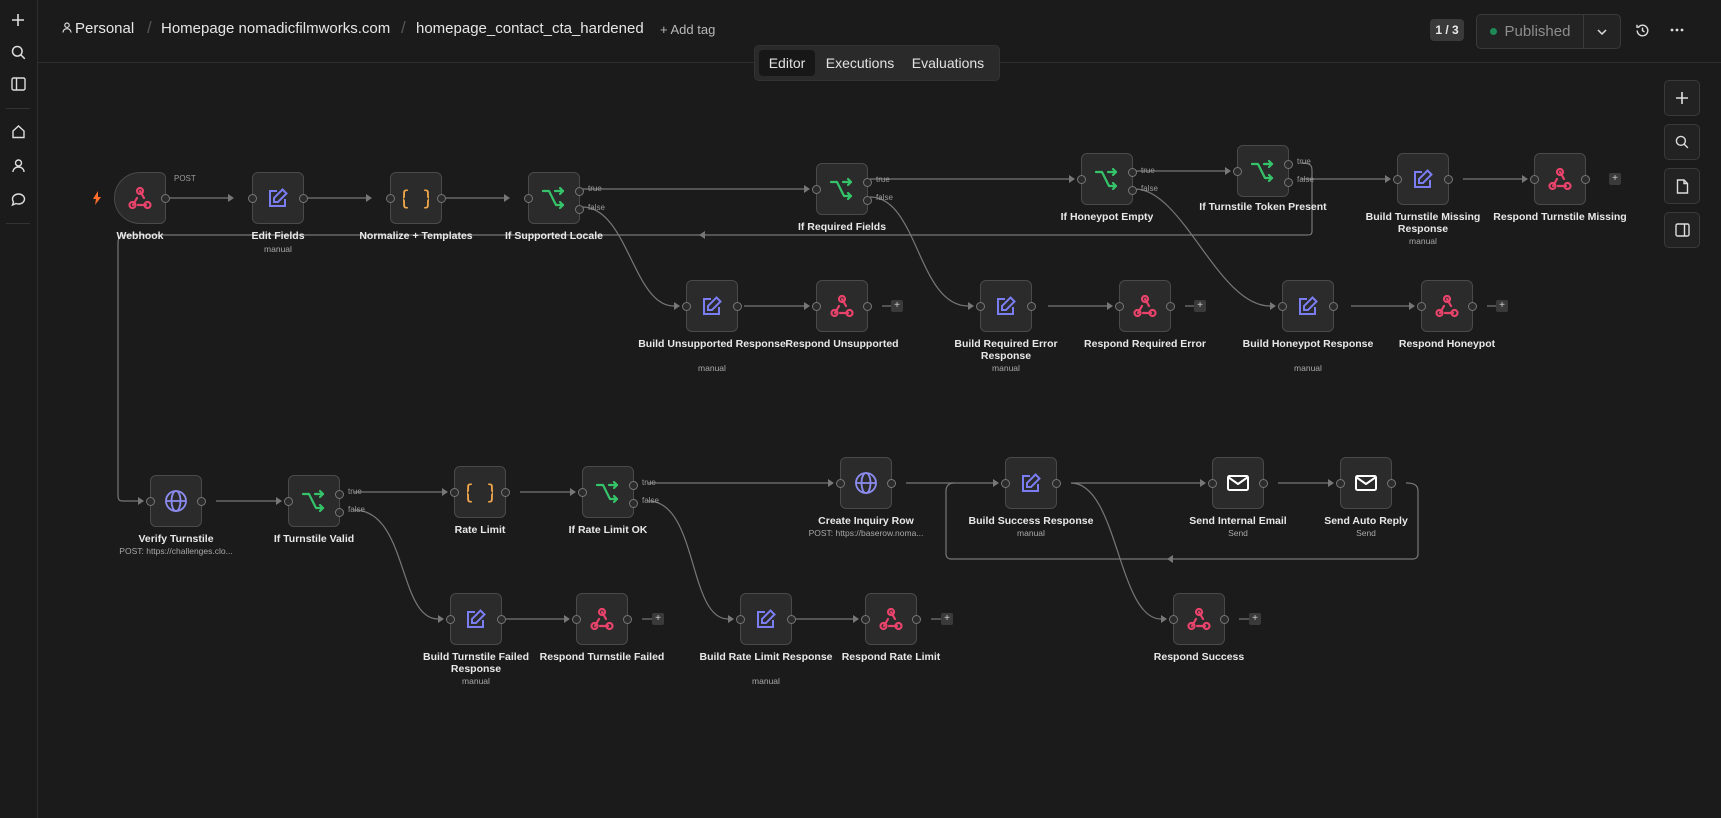 The image size is (1721, 818). What do you see at coordinates (1447, 306) in the screenshot?
I see `node-respond-honeypot` at bounding box center [1447, 306].